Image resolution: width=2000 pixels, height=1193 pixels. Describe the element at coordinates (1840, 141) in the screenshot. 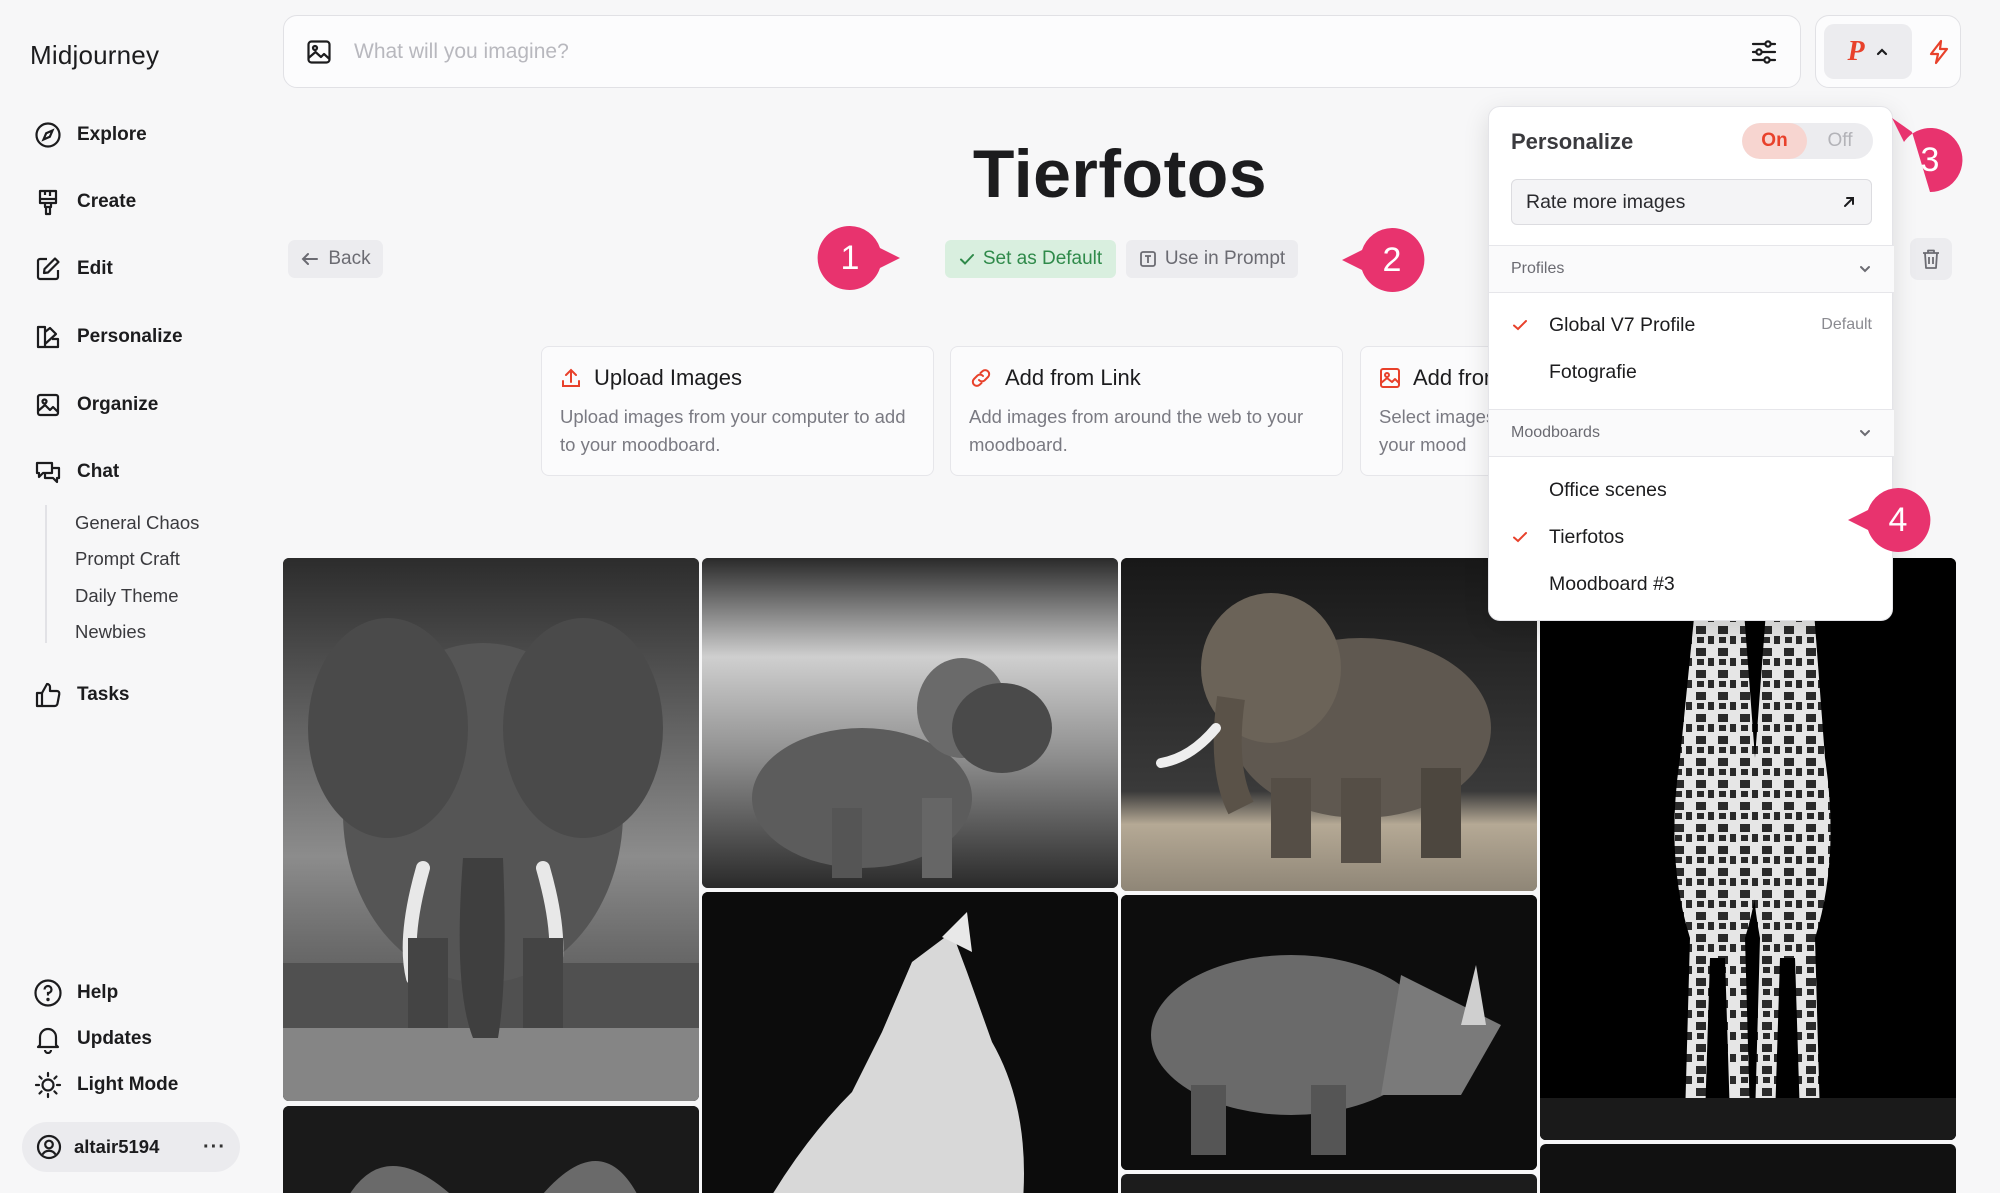

I see `toggle-off: Off` at that location.